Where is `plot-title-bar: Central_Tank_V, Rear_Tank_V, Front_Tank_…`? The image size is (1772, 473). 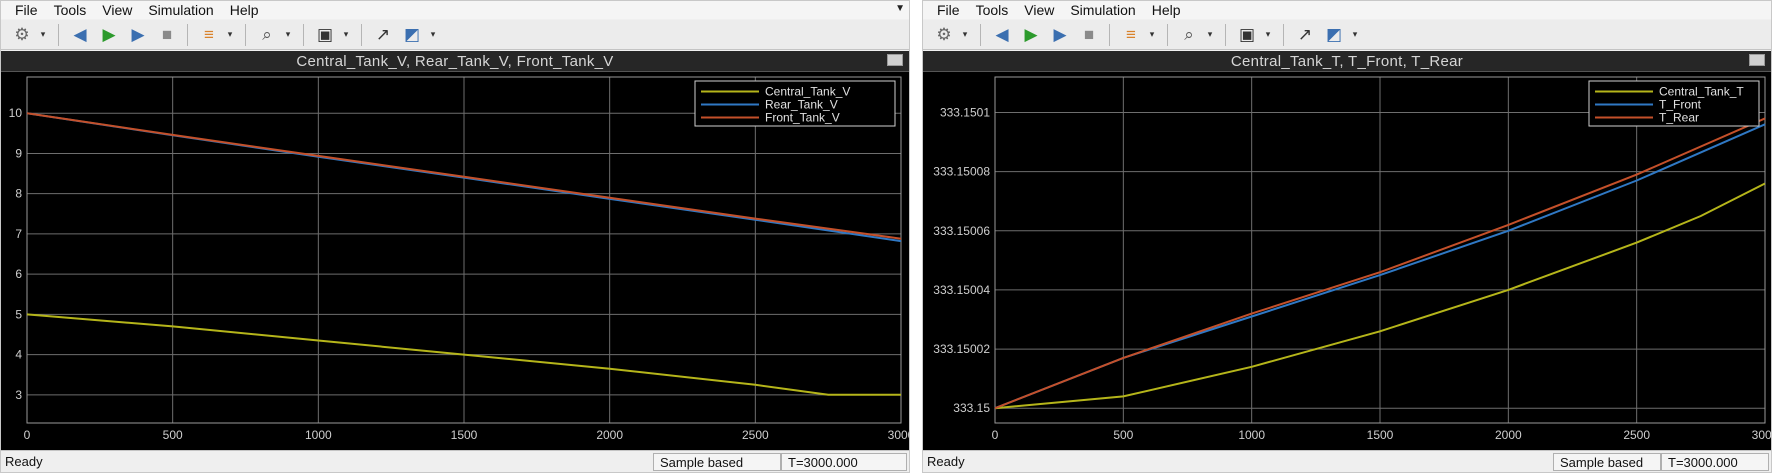 plot-title-bar: Central_Tank_V, Rear_Tank_V, Front_Tank_… is located at coordinates (455, 61).